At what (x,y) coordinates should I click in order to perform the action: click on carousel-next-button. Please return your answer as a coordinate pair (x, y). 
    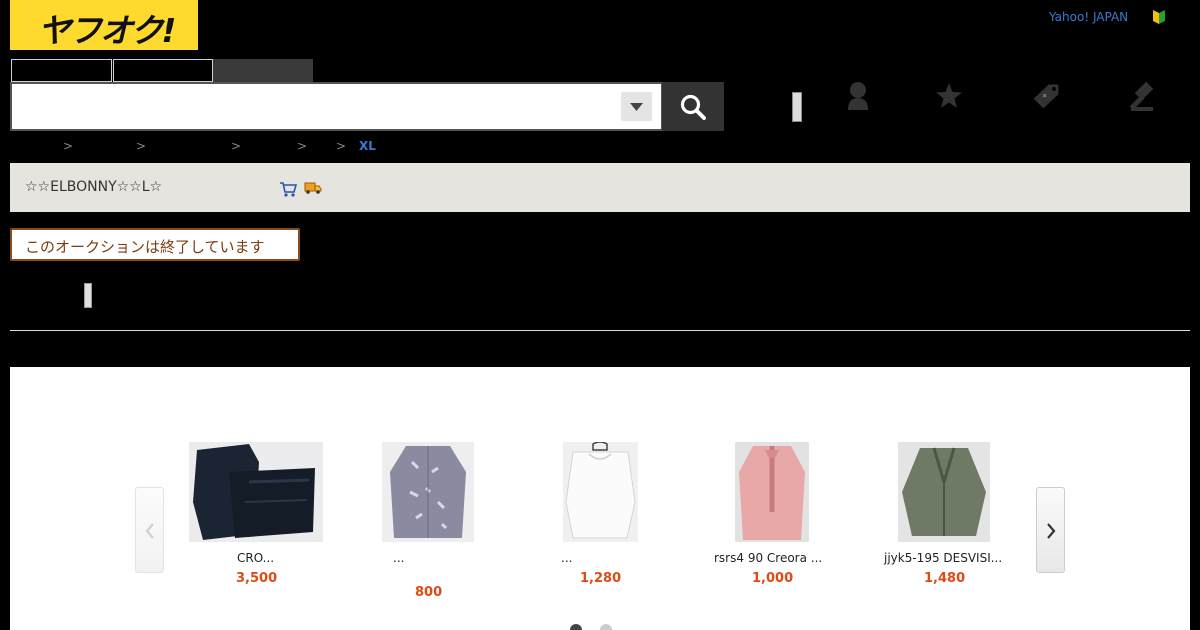
    Looking at the image, I should click on (1050, 530).